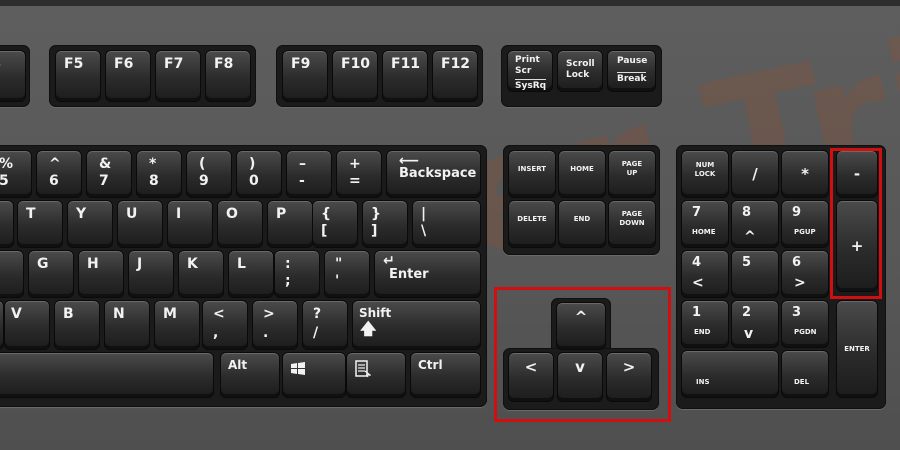 Image resolution: width=900 pixels, height=450 pixels. Describe the element at coordinates (582, 224) in the screenshot. I see `end-key: END` at that location.